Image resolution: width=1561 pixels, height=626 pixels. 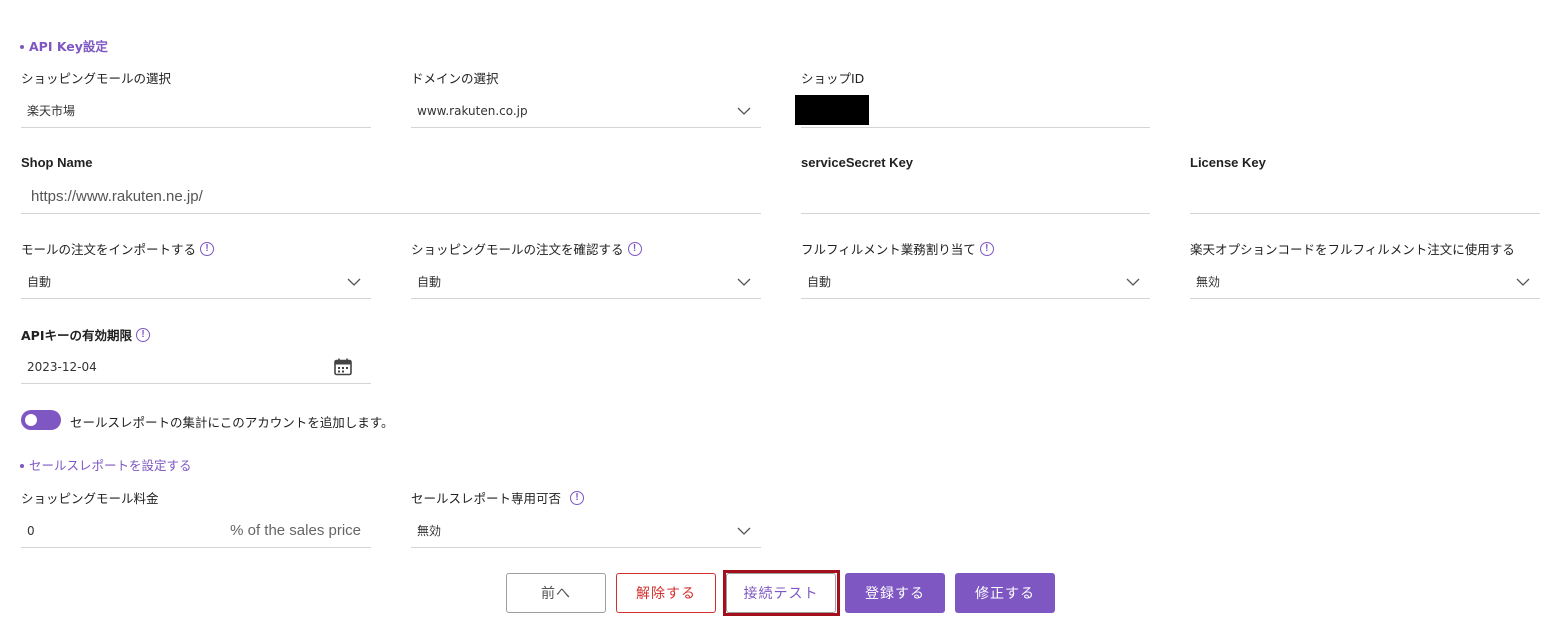 What do you see at coordinates (109, 249) in the screenshot?
I see `import-orders-label-text: モールの注文をインポートする` at bounding box center [109, 249].